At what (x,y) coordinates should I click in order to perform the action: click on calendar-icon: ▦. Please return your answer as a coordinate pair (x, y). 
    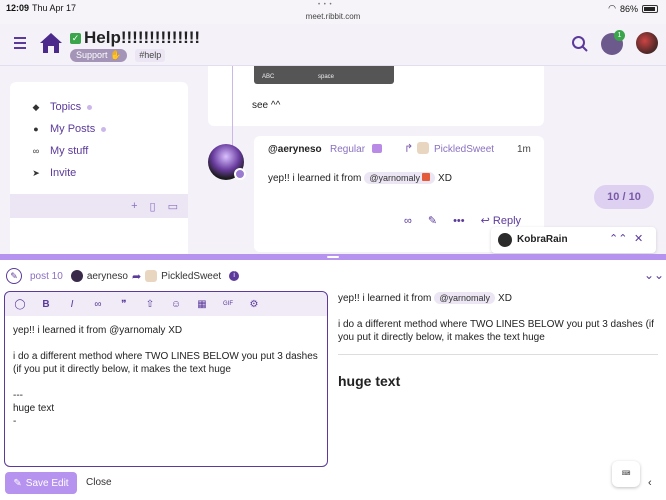
    Looking at the image, I should click on (202, 304).